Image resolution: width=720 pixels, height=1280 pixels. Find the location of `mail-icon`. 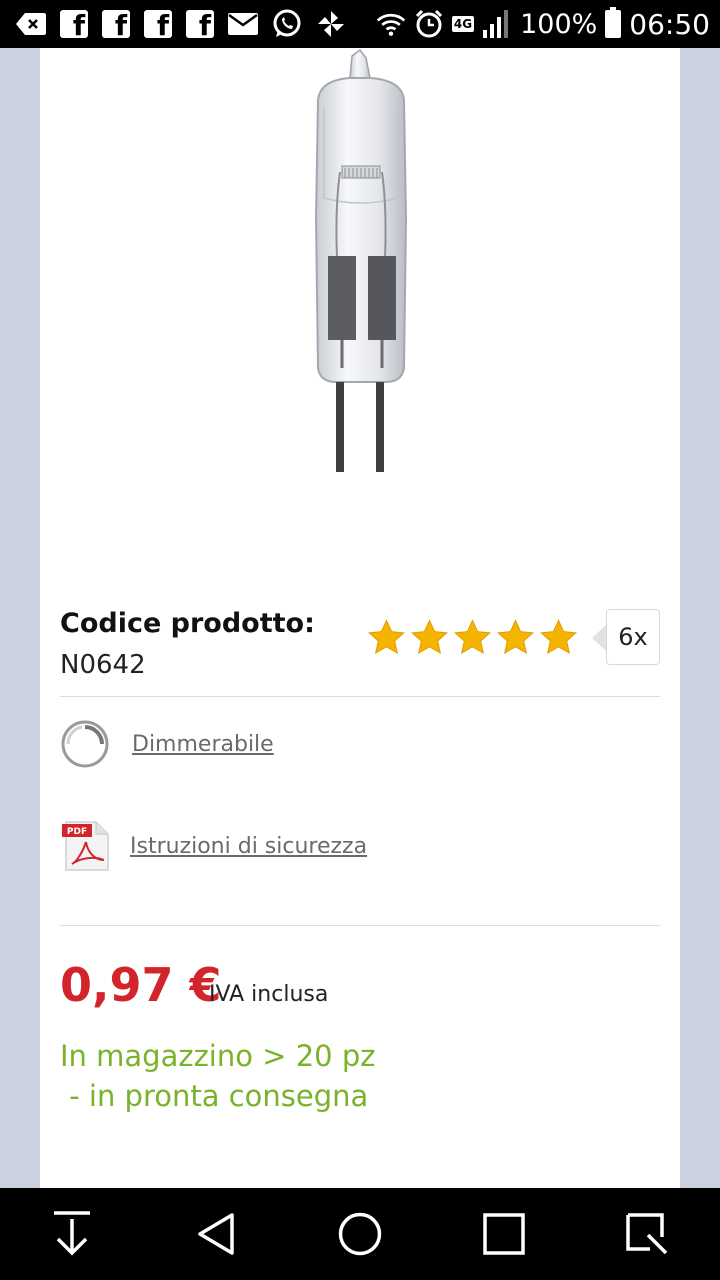

mail-icon is located at coordinates (243, 24).